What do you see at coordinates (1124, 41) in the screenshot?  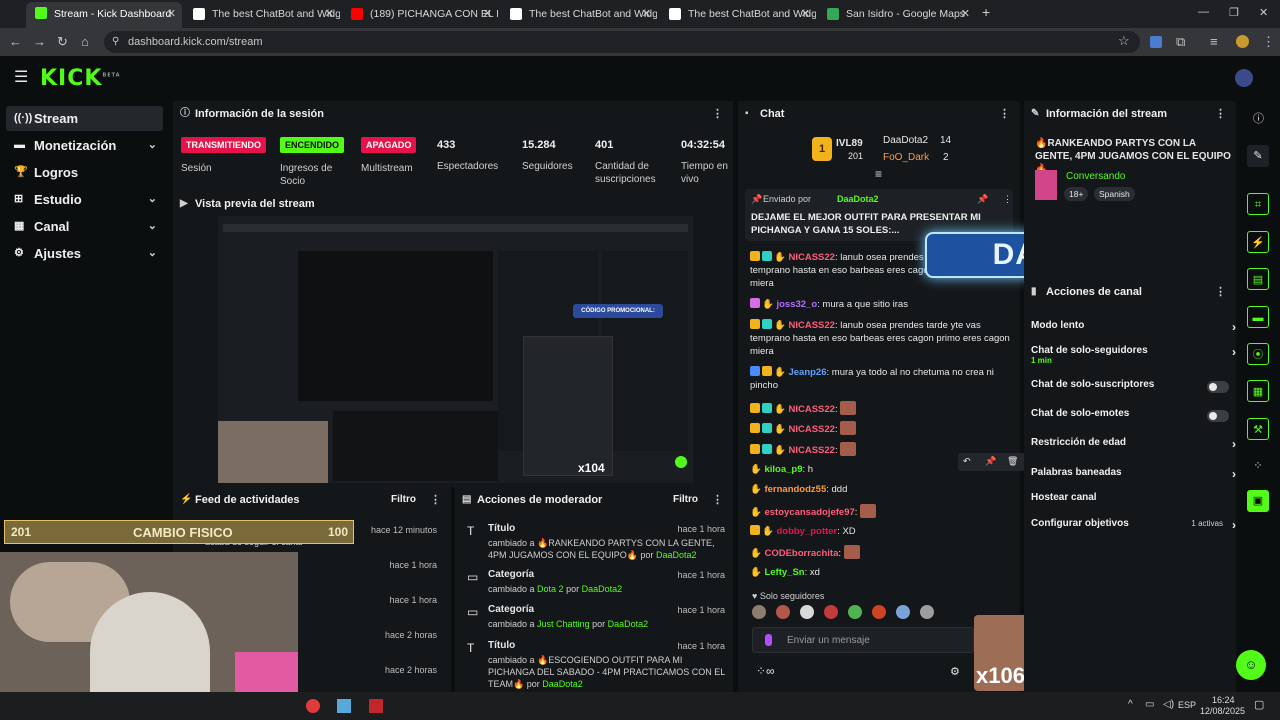 I see `bookmark-star-icon: ☆` at bounding box center [1124, 41].